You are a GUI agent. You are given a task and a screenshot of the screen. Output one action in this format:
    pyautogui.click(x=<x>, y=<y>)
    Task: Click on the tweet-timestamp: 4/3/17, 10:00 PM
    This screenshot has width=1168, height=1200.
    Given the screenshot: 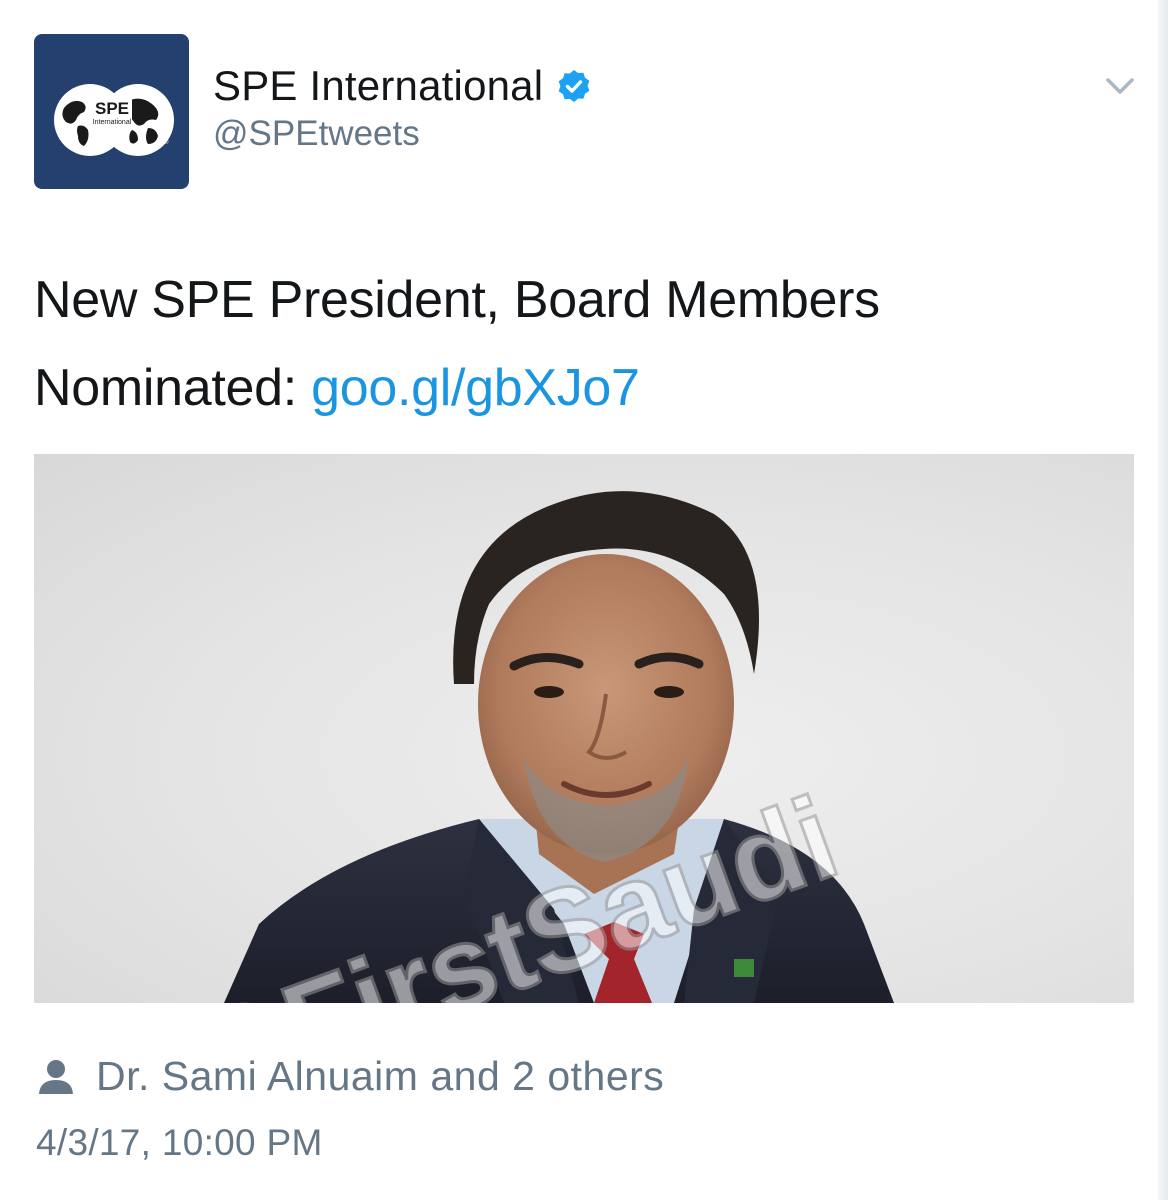 What is the action you would take?
    pyautogui.click(x=179, y=1142)
    